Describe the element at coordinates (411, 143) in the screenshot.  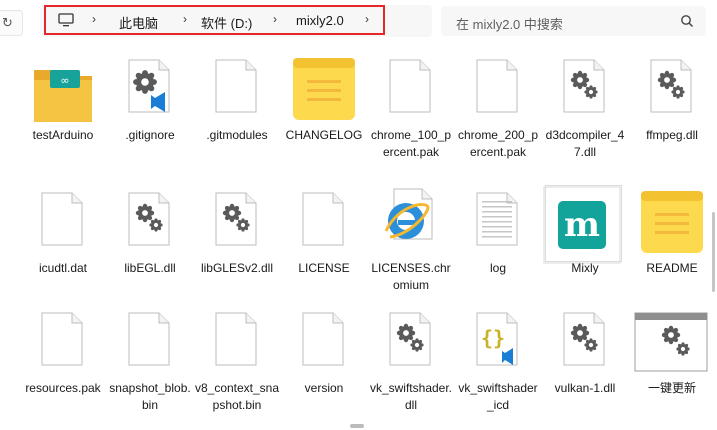
I see `file-name: chrome_100_percent.pak` at that location.